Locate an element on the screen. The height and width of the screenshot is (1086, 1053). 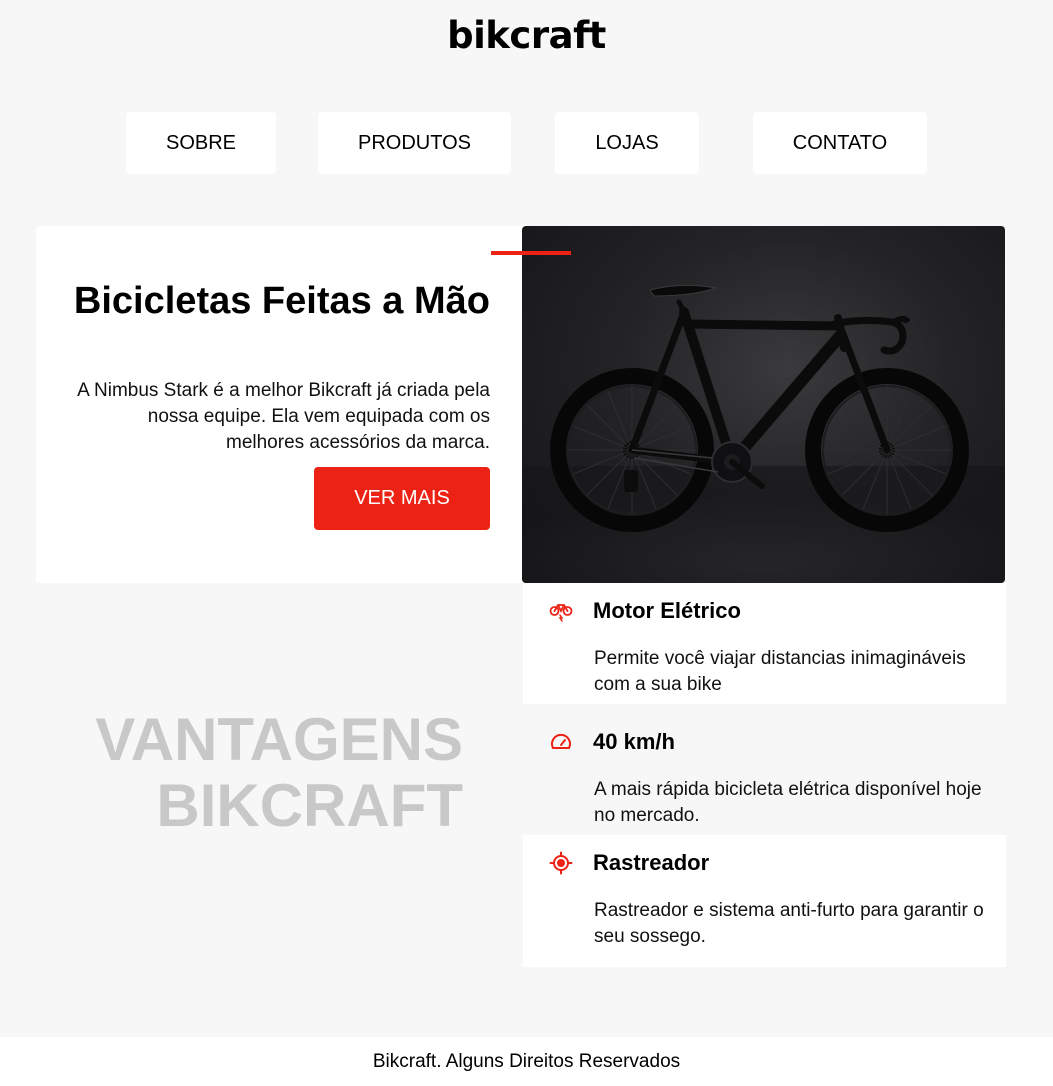
hero-accent-bar is located at coordinates (531, 253).